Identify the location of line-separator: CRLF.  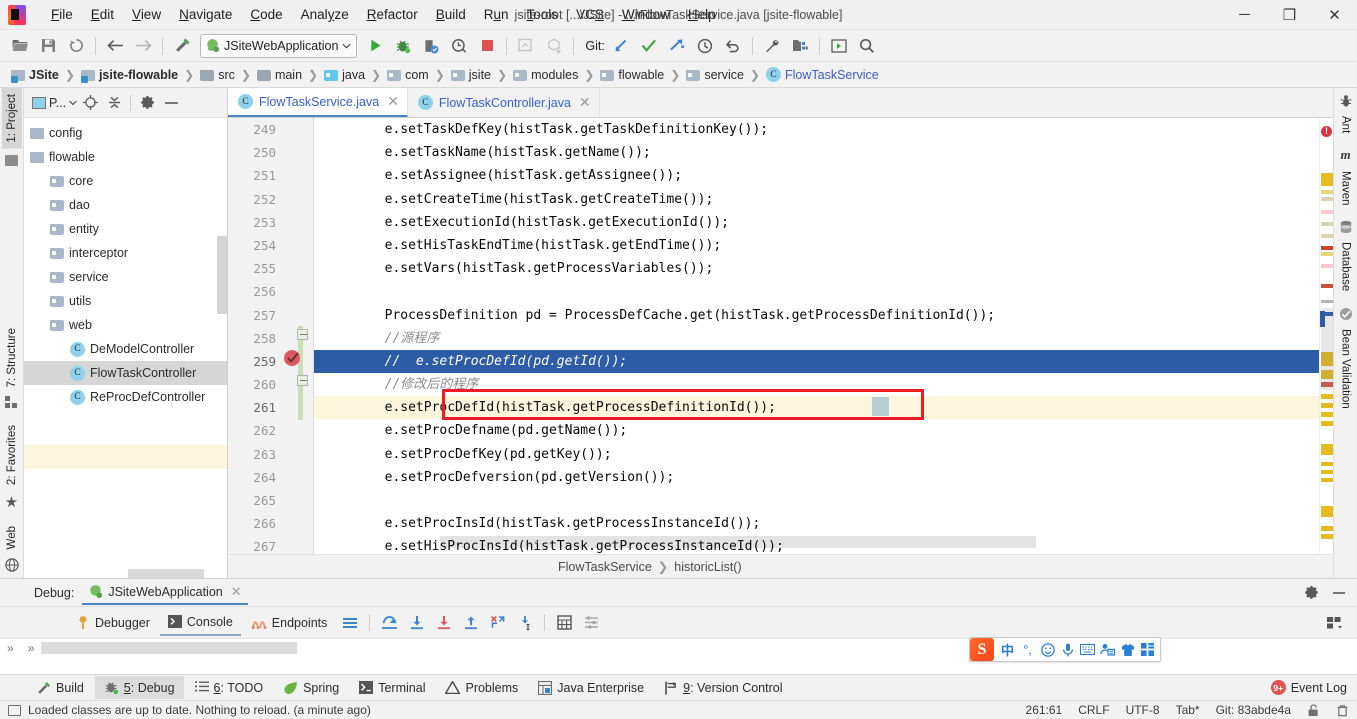
(1093, 710).